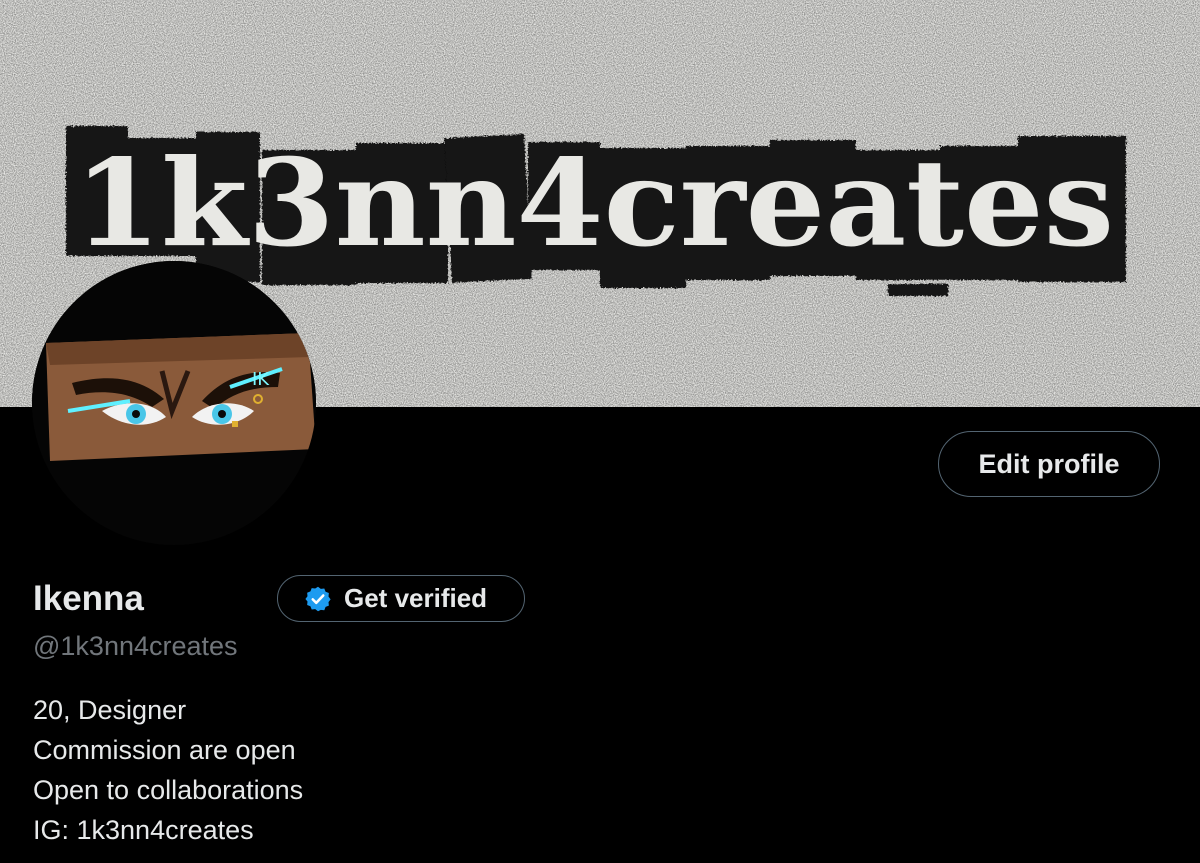 Image resolution: width=1200 pixels, height=863 pixels. What do you see at coordinates (168, 790) in the screenshot?
I see `bio-line: Open to collaborations` at bounding box center [168, 790].